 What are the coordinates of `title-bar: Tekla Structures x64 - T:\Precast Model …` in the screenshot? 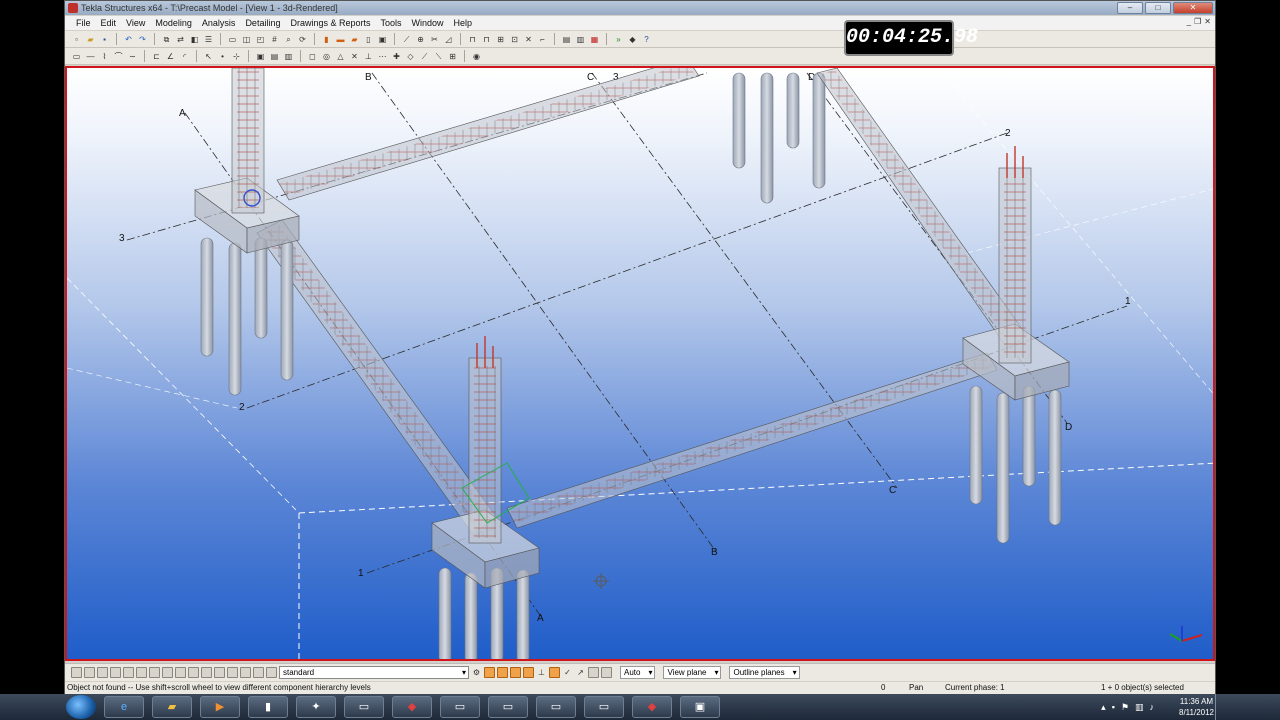 It's located at (640, 8).